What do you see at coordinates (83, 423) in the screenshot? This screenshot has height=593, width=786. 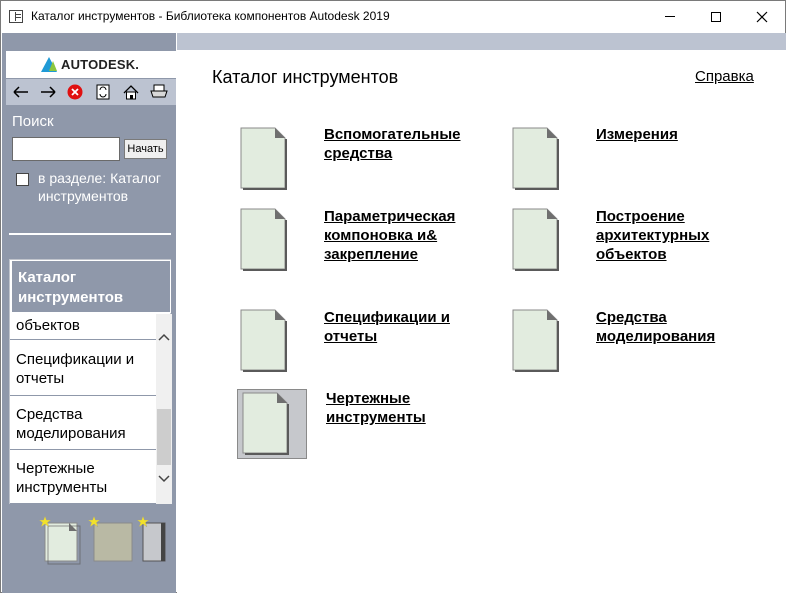 I see `nav-item-modeling-tools: Средства моделирования` at bounding box center [83, 423].